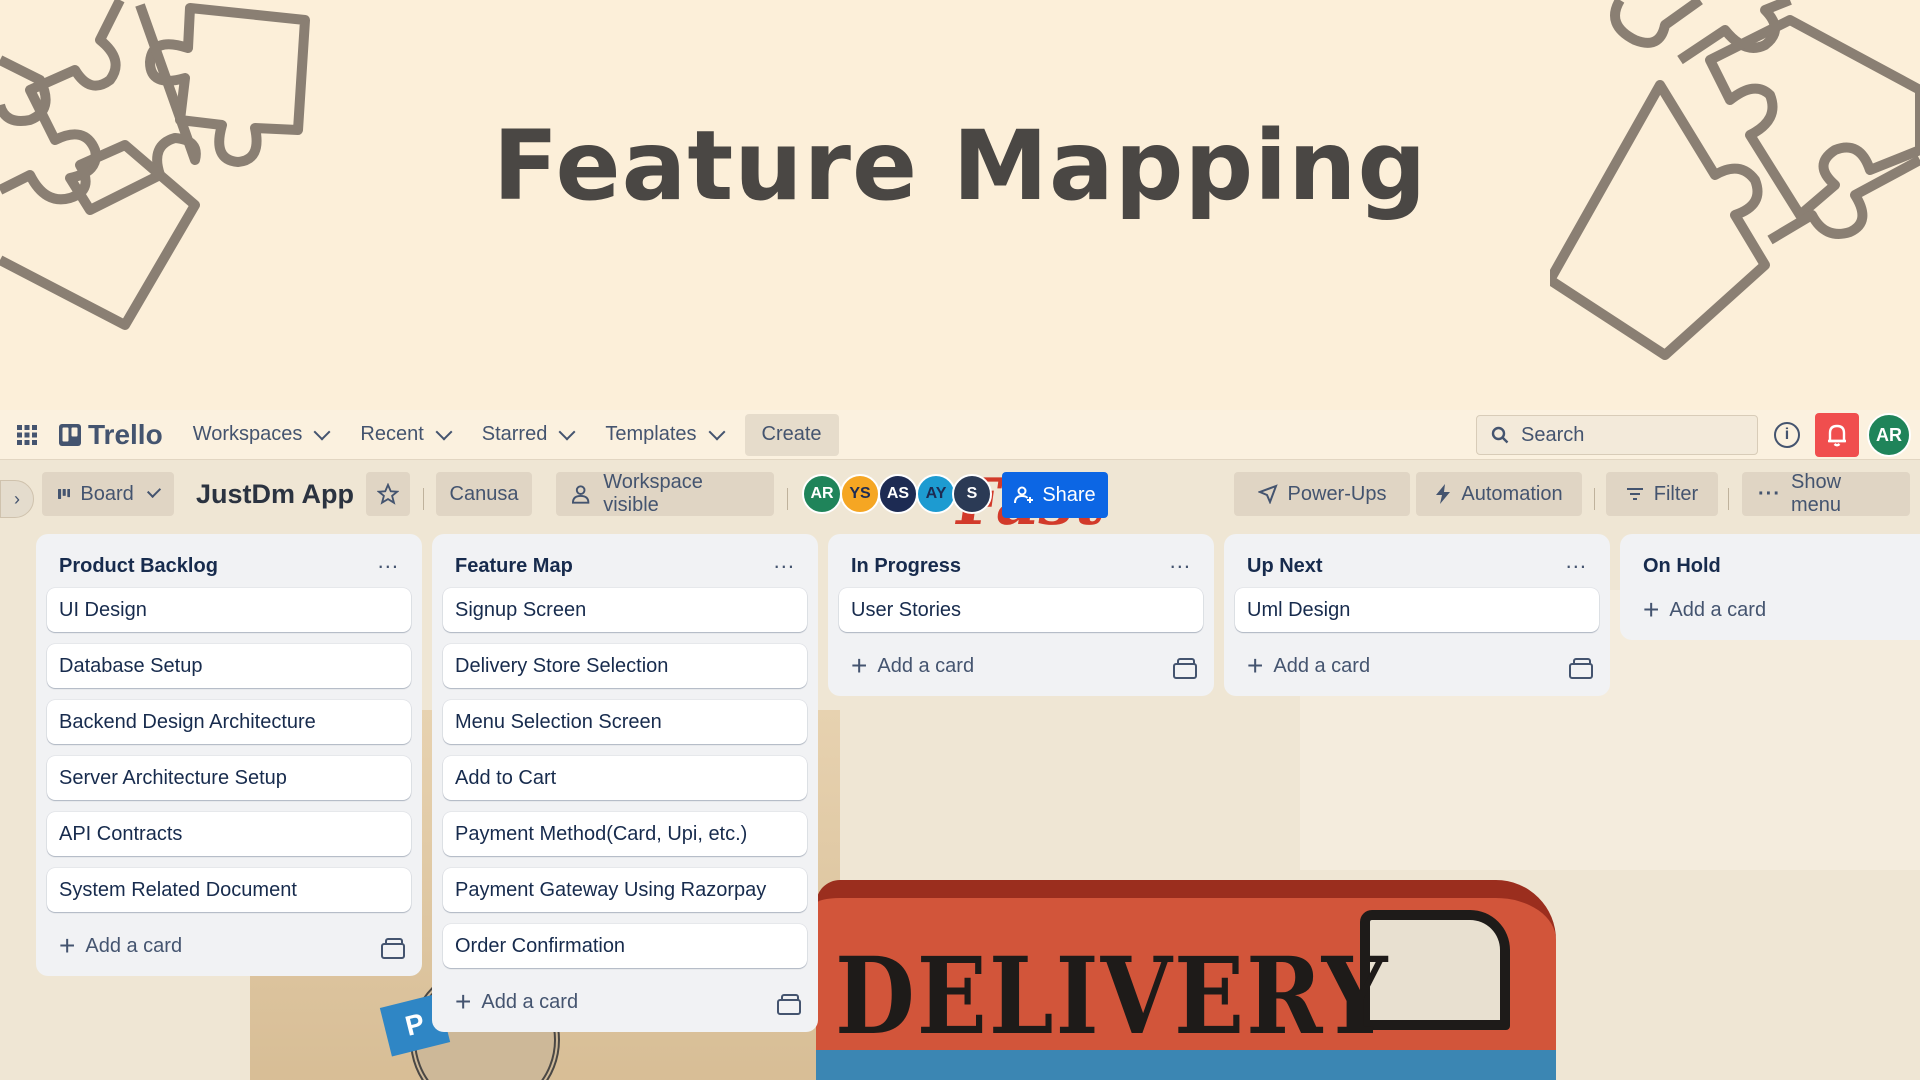 The width and height of the screenshot is (1920, 1080). Describe the element at coordinates (1417, 610) in the screenshot. I see `card: Uml Design` at that location.